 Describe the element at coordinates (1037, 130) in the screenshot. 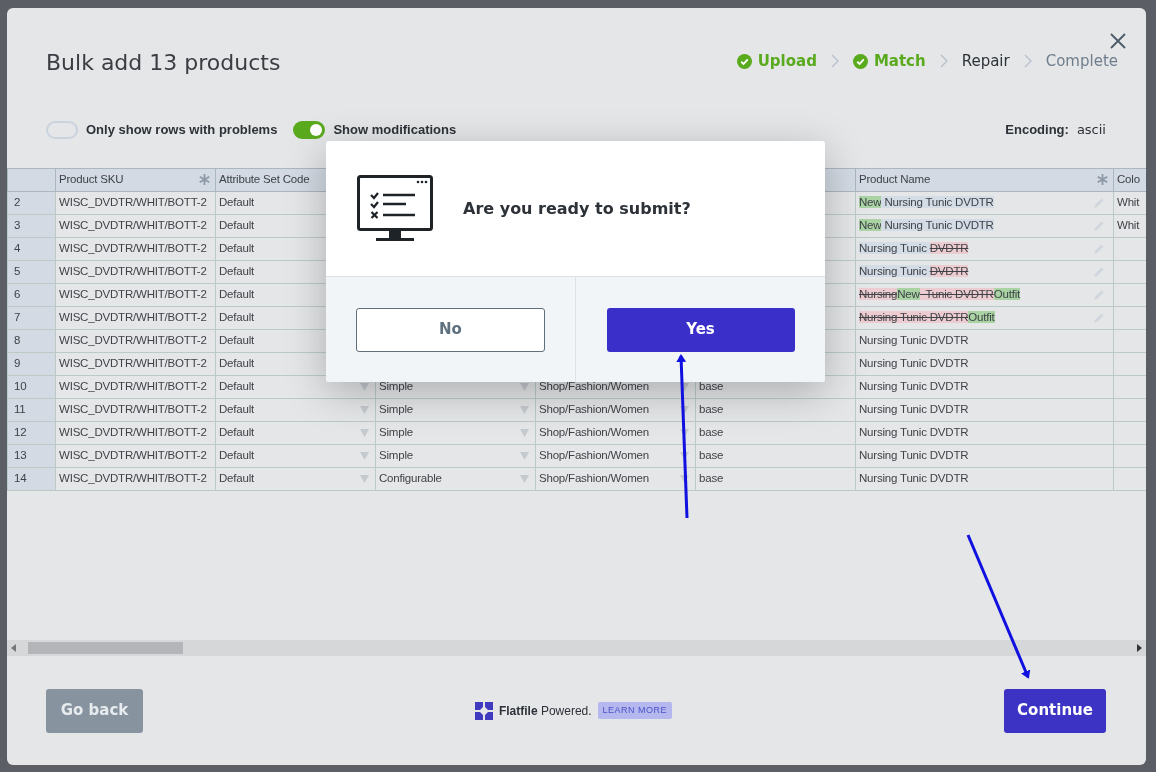

I see `encoding-label: Encoding:` at that location.